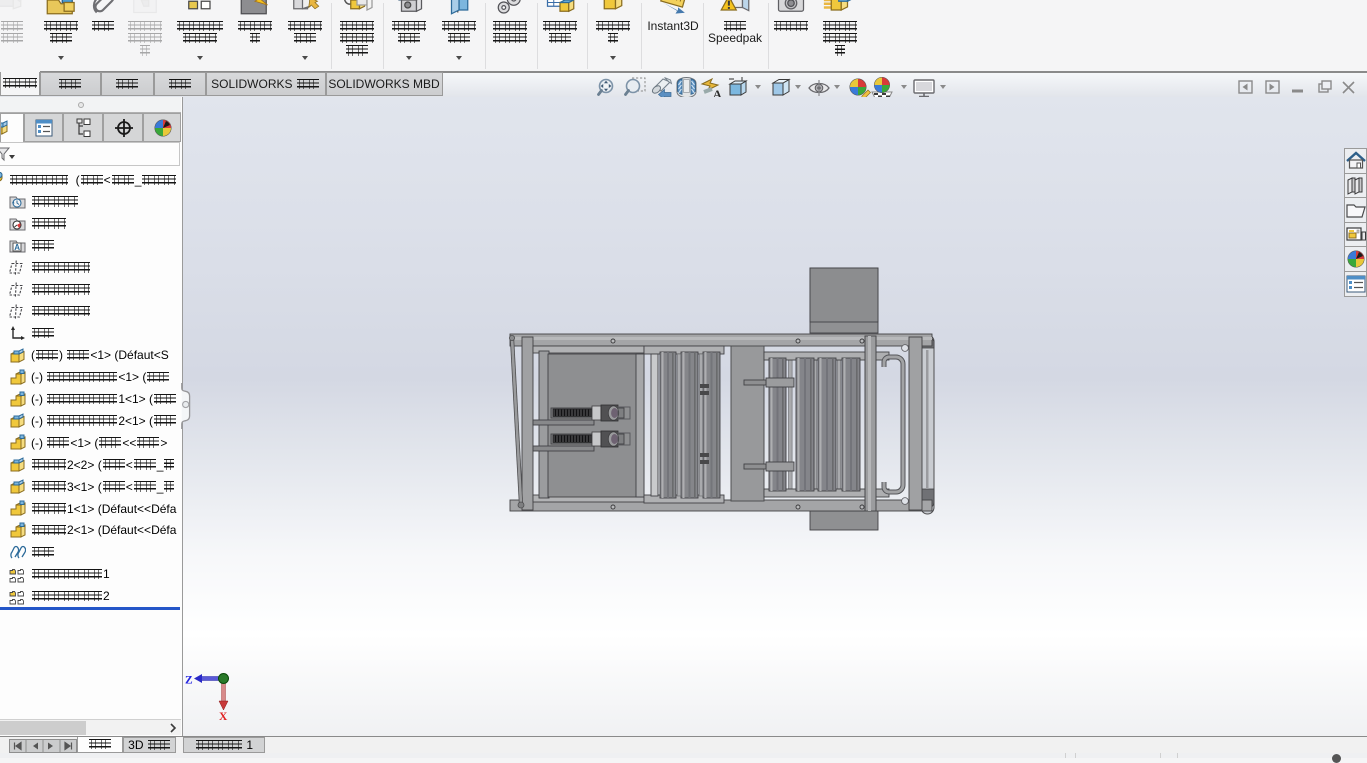  I want to click on svg-text: A, so click(17, 247).